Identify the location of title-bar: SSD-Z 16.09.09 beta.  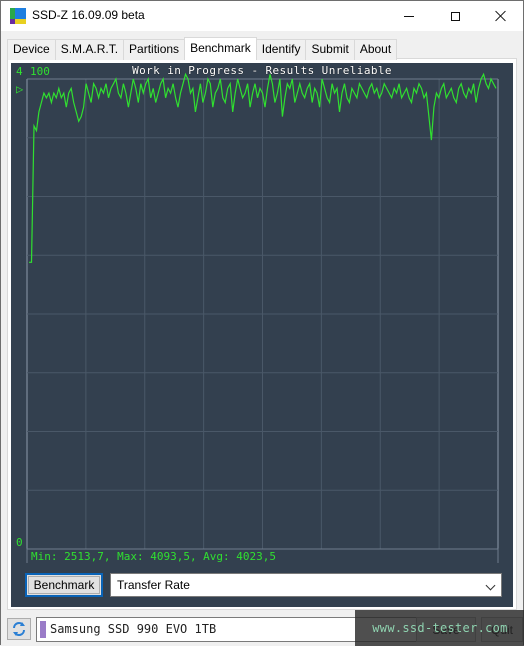
(262, 16).